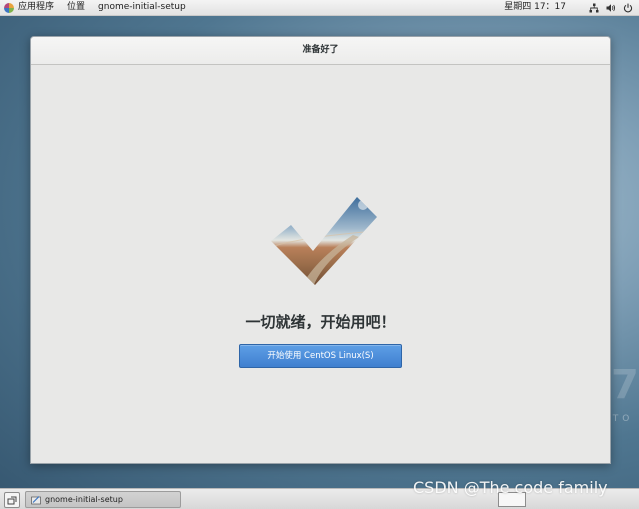  Describe the element at coordinates (36, 500) in the screenshot. I see `setup-app-icon` at that location.